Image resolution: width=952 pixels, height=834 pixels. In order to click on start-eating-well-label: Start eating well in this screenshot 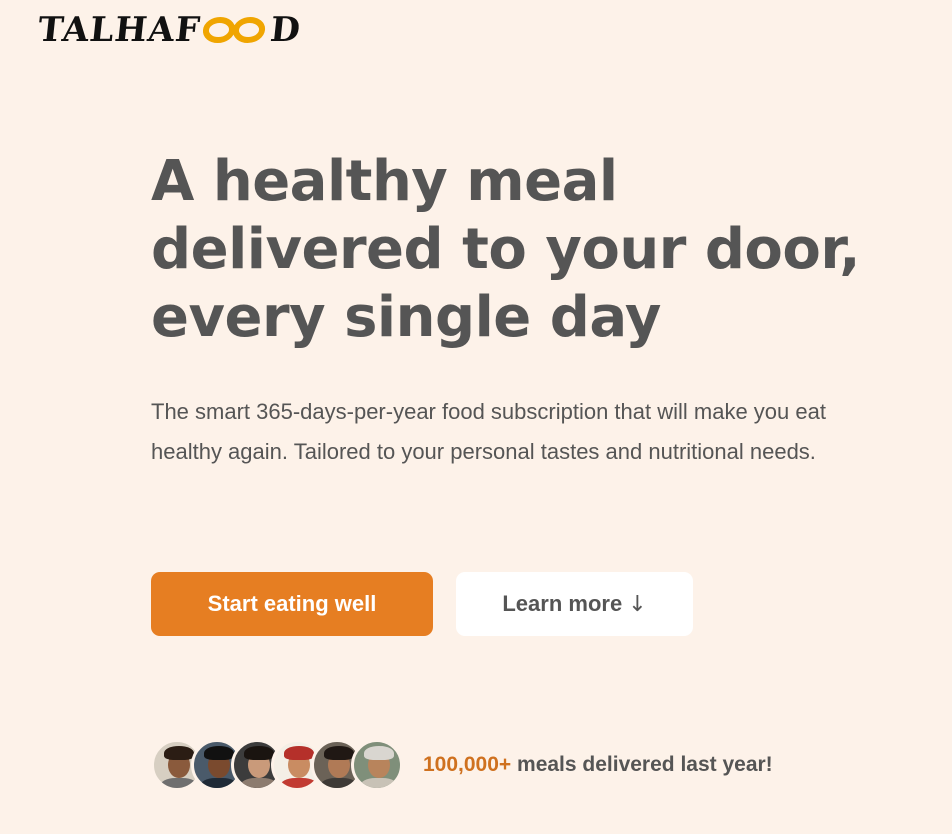, I will do `click(292, 603)`.